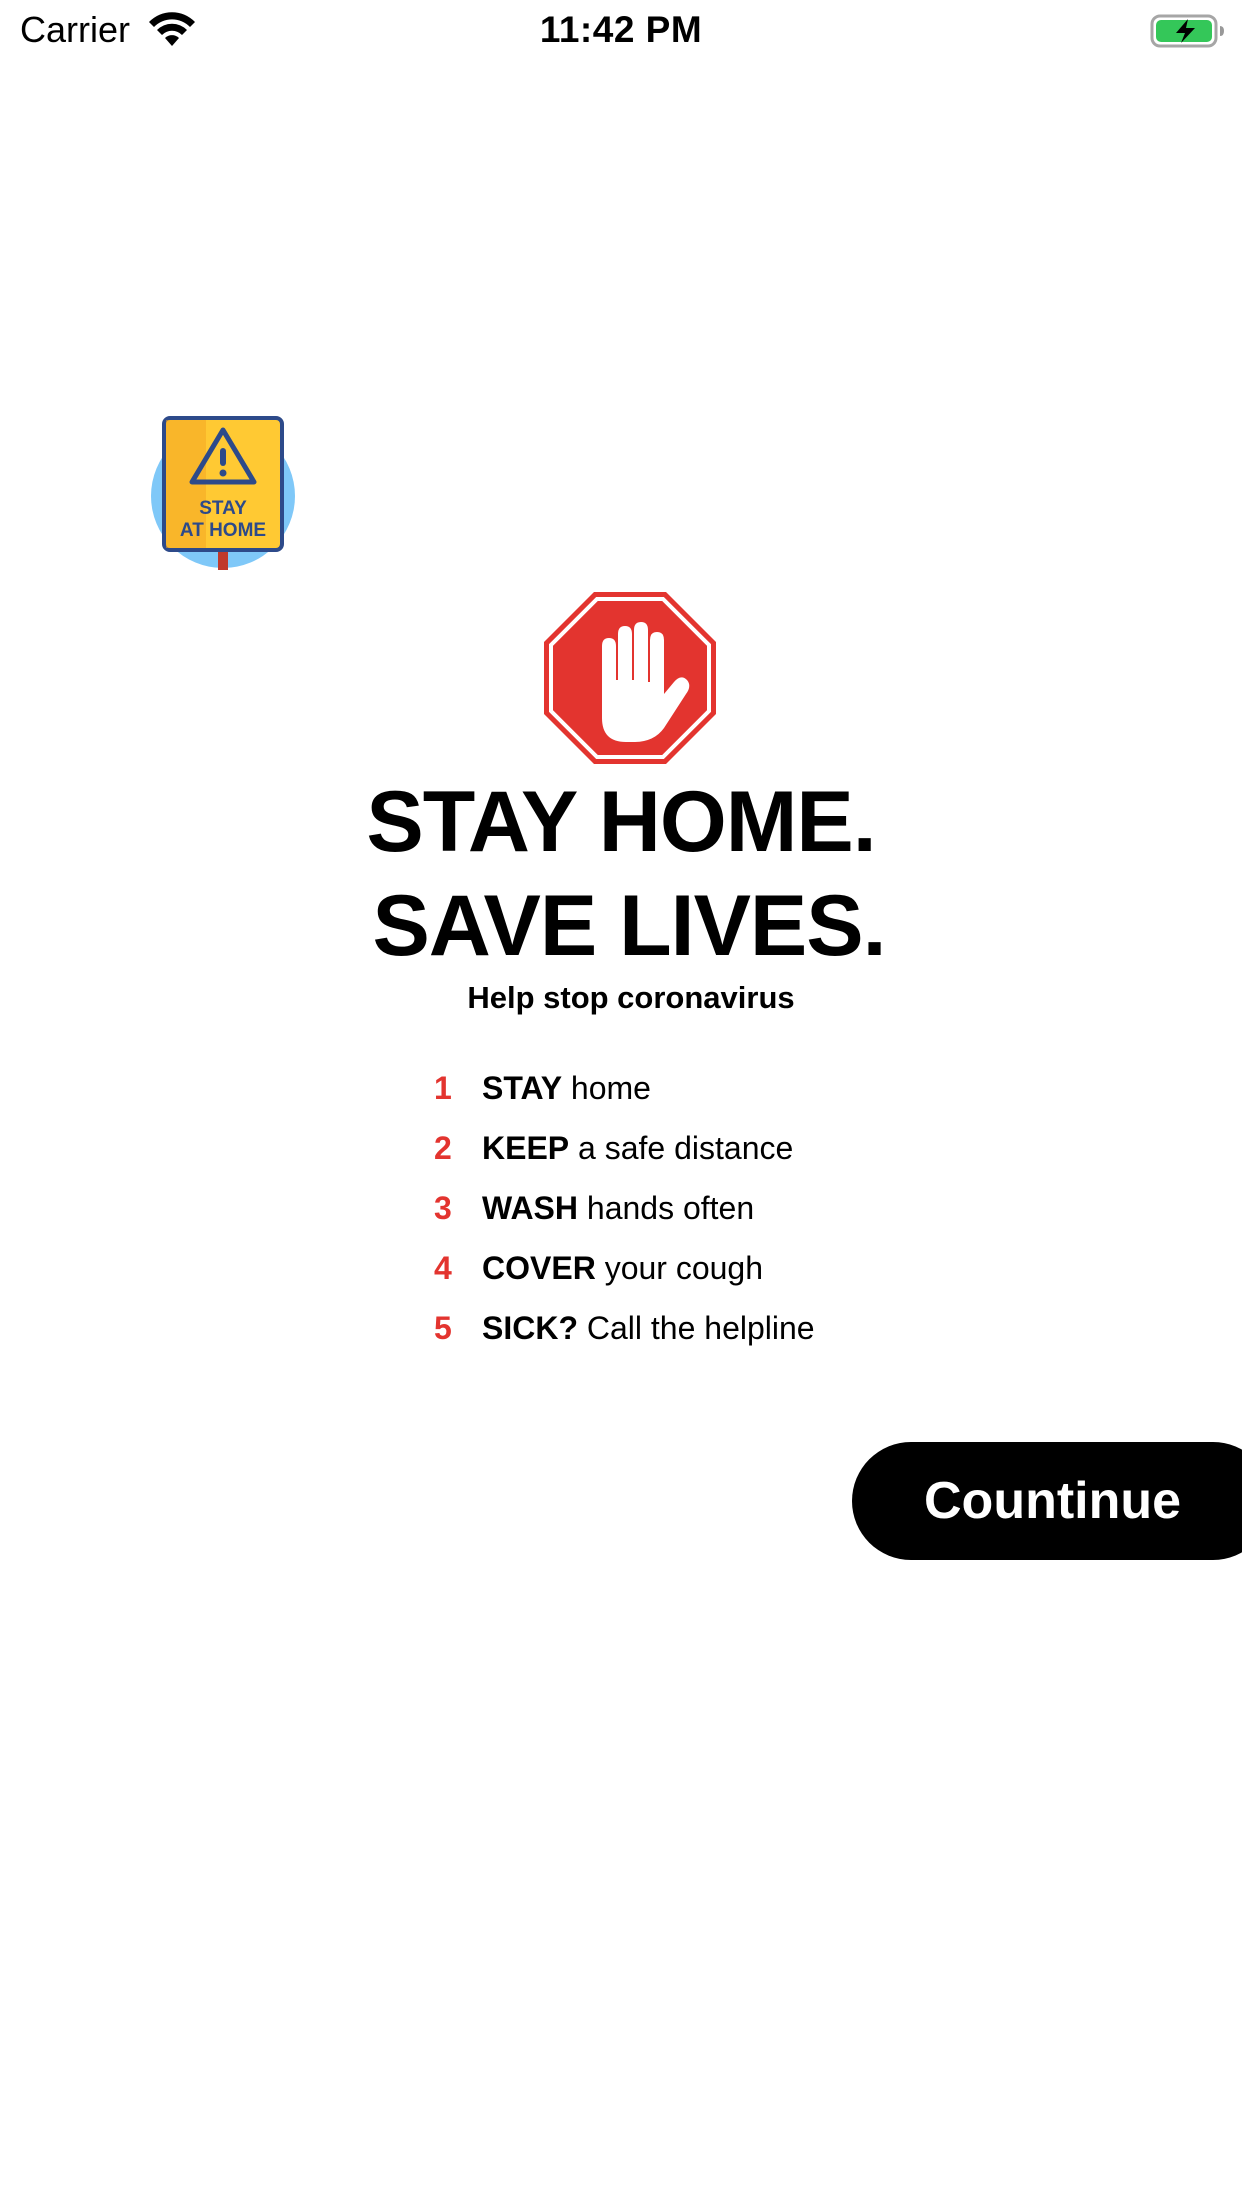 This screenshot has width=1242, height=2208. I want to click on step-keyword: SICK?, so click(530, 1328).